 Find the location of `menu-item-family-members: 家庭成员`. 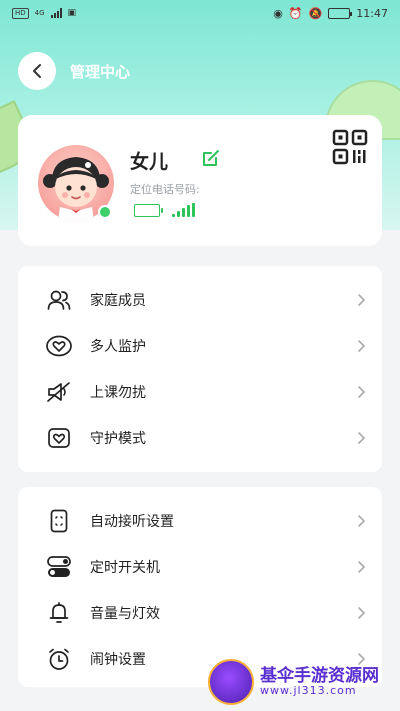

menu-item-family-members: 家庭成员 is located at coordinates (200, 300).